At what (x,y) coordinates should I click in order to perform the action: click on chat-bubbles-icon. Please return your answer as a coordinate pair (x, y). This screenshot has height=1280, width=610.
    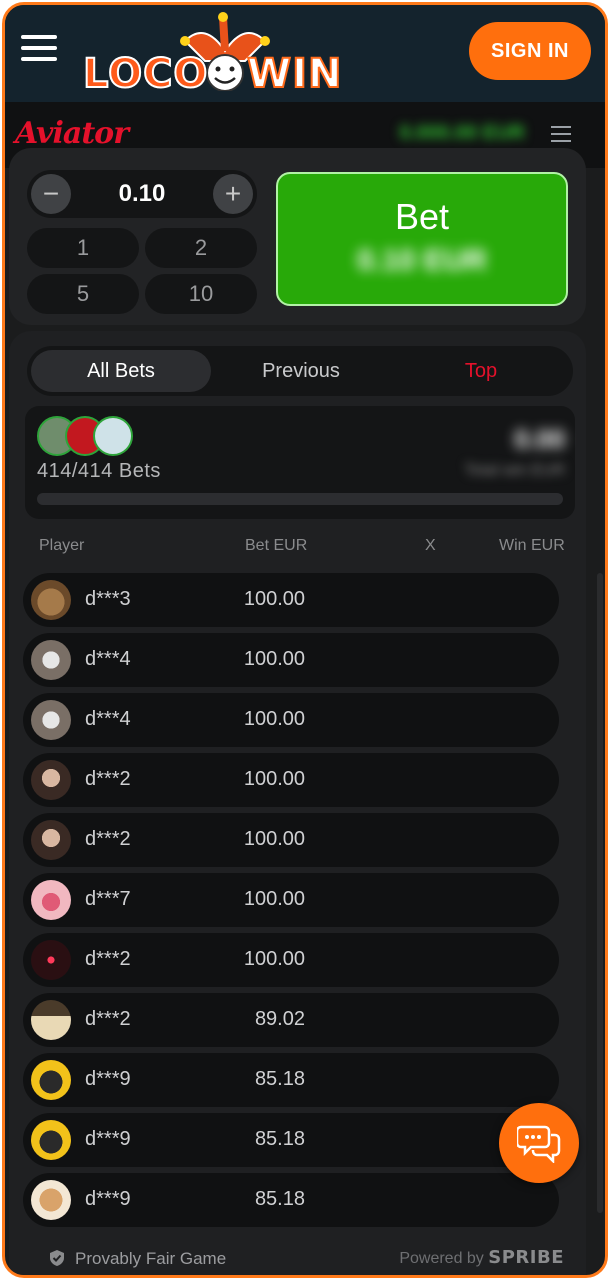
    Looking at the image, I should click on (539, 1144).